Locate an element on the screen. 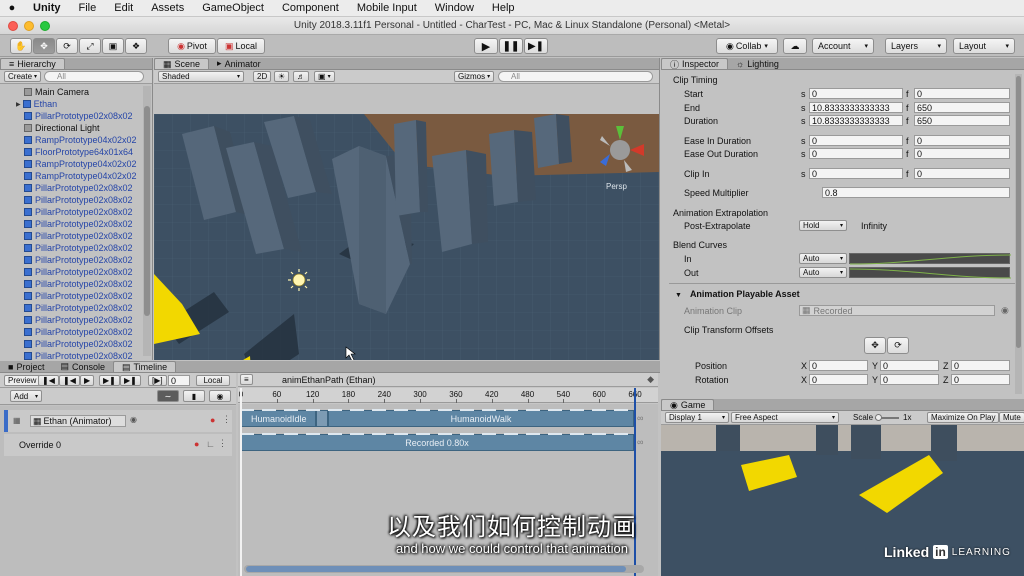  tab-console: ▤ Console is located at coordinates (82, 366).